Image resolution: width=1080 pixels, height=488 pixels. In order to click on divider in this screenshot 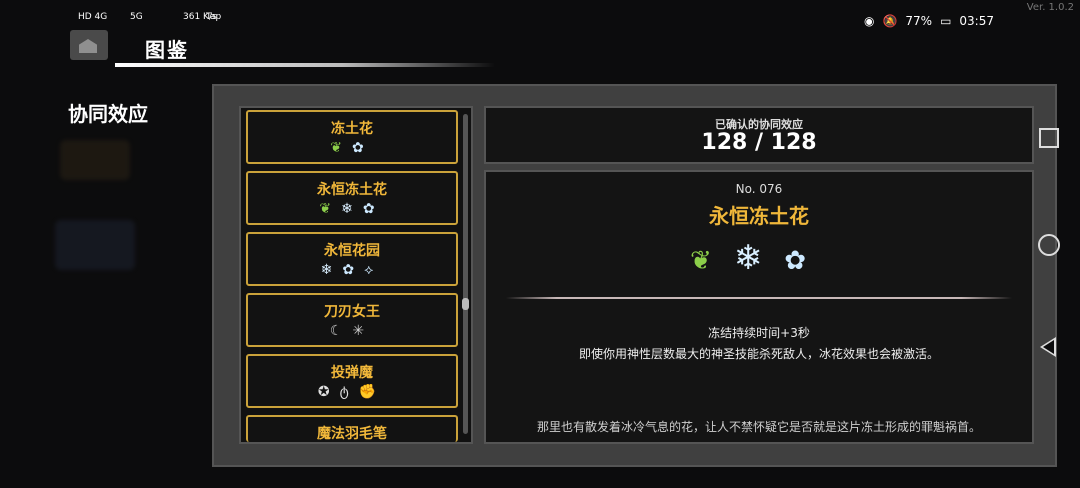, I will do `click(759, 298)`.